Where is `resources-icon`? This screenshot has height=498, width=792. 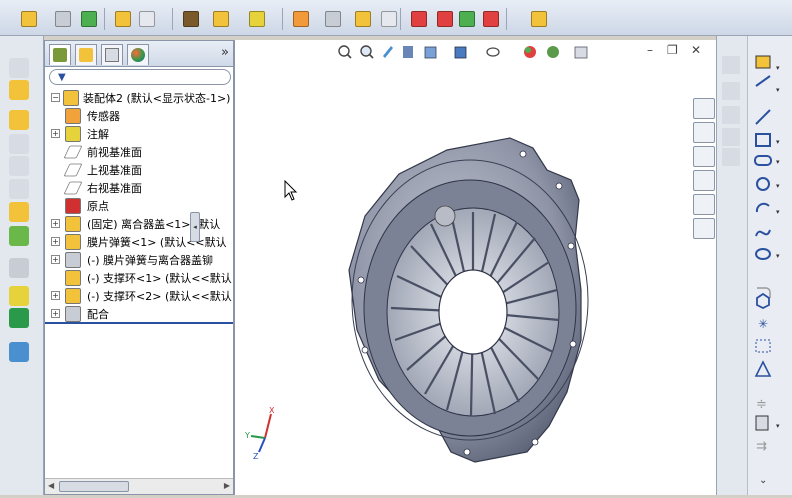 resources-icon is located at coordinates (704, 132).